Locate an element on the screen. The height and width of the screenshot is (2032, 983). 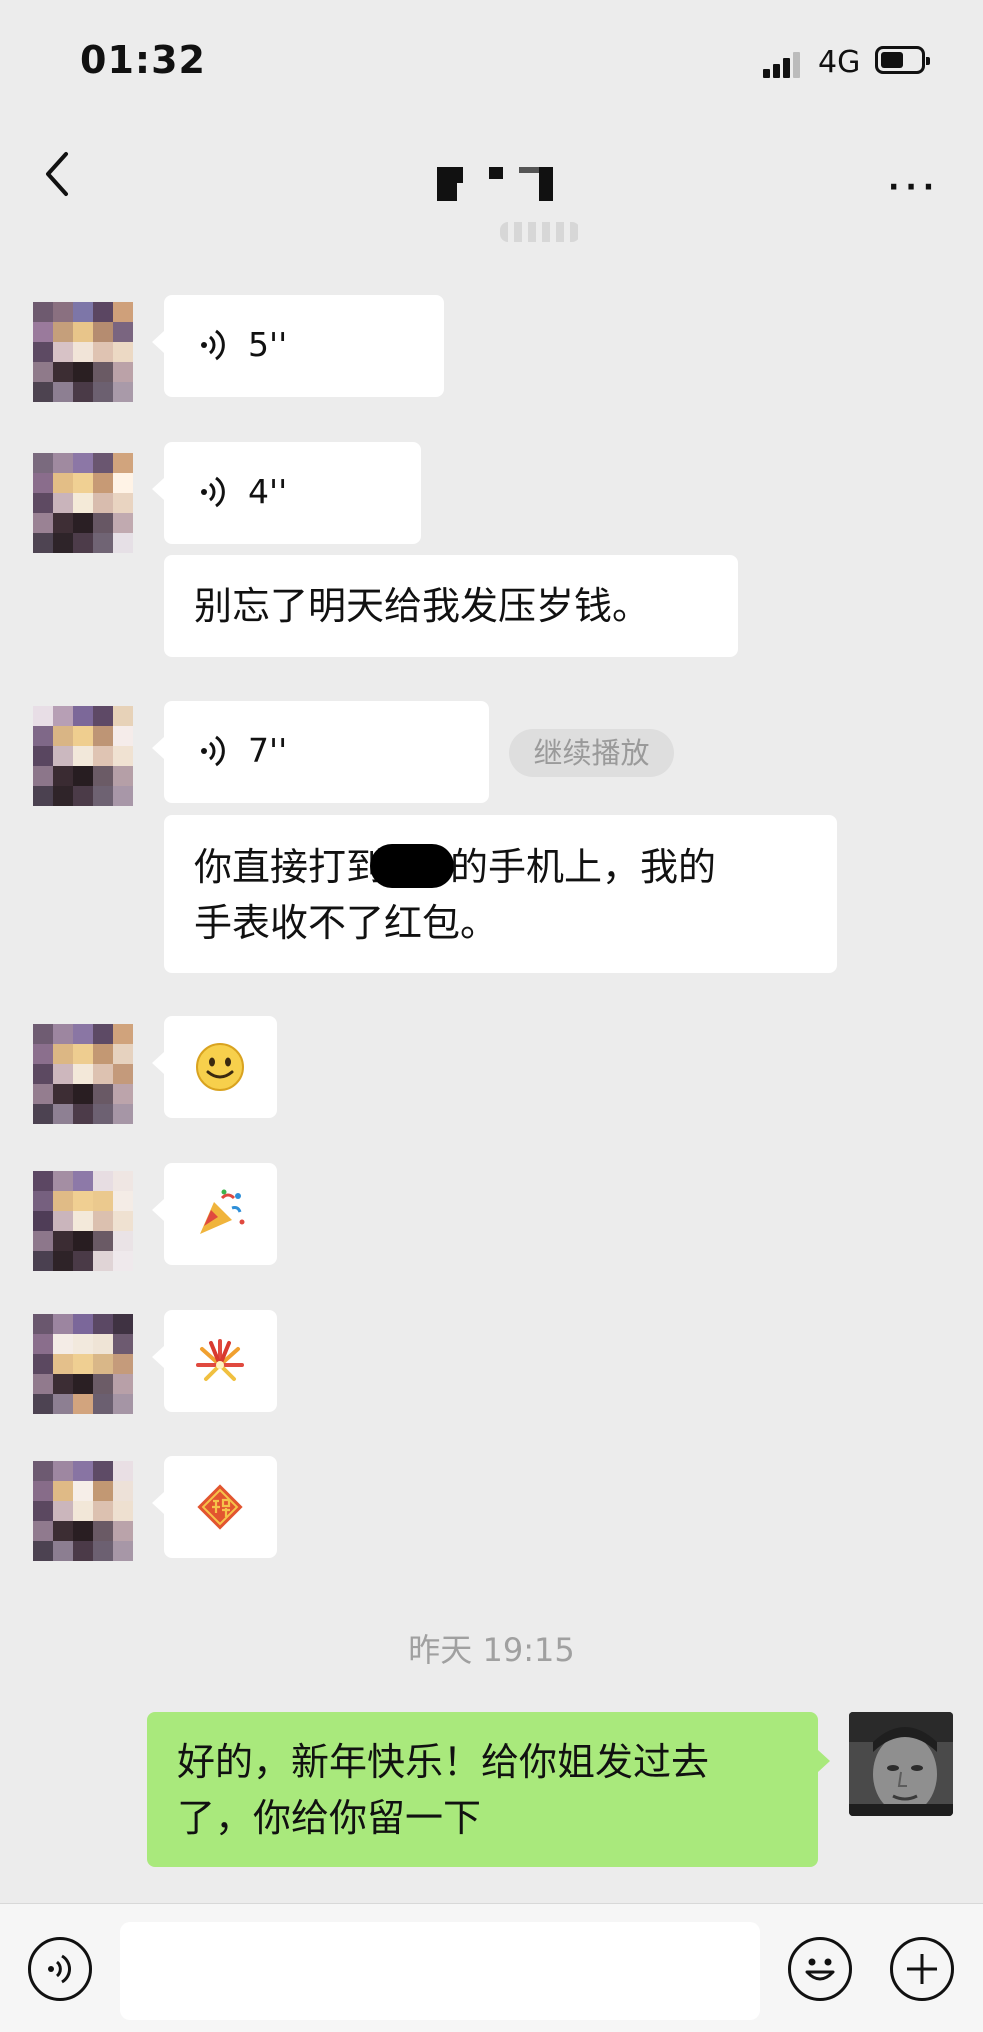
message-text-part: 的手机上，我的 is located at coordinates (583, 867).